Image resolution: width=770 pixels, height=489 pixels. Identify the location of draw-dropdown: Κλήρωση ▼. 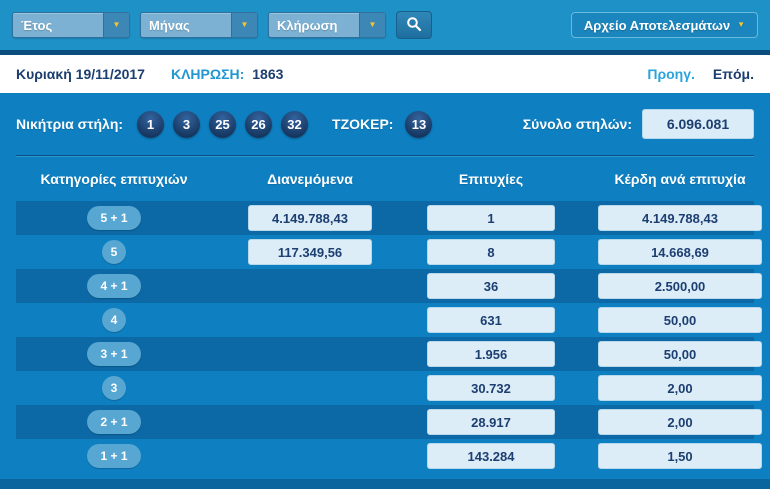
(327, 25).